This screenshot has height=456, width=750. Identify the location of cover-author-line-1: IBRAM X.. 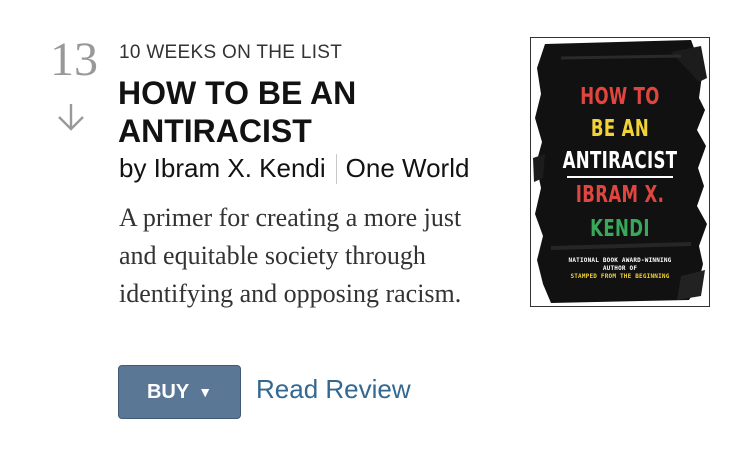
(620, 195).